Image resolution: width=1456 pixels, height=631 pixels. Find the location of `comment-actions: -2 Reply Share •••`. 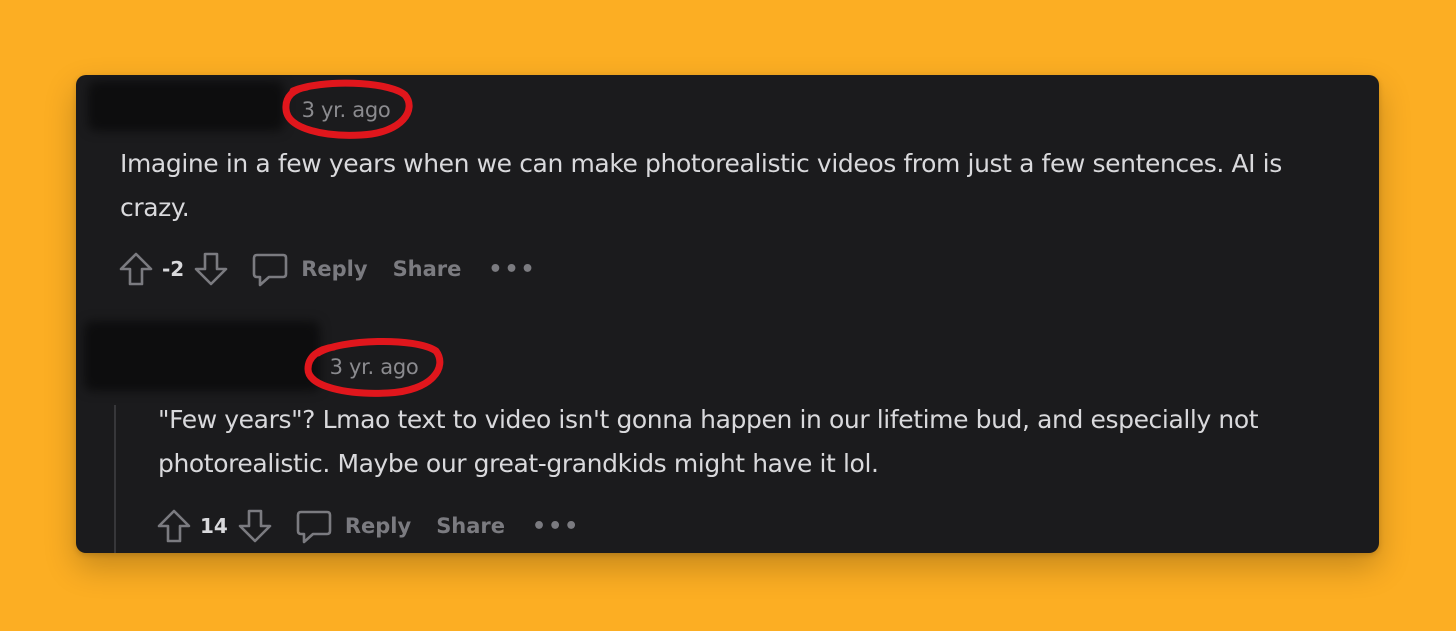

comment-actions: -2 Reply Share ••• is located at coordinates (327, 269).